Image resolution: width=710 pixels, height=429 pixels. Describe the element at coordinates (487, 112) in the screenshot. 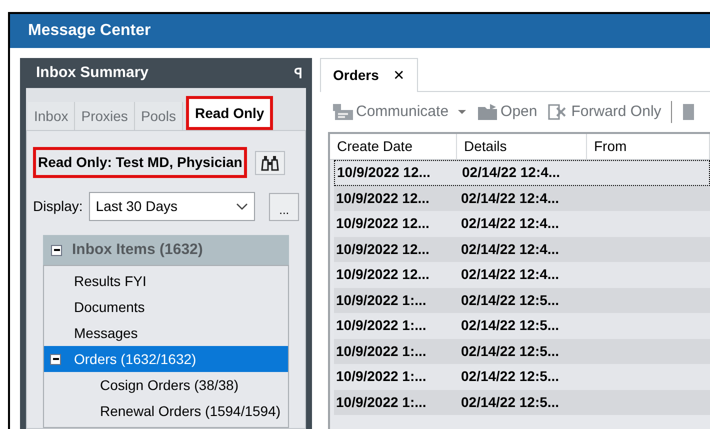

I see `folder-icon` at that location.